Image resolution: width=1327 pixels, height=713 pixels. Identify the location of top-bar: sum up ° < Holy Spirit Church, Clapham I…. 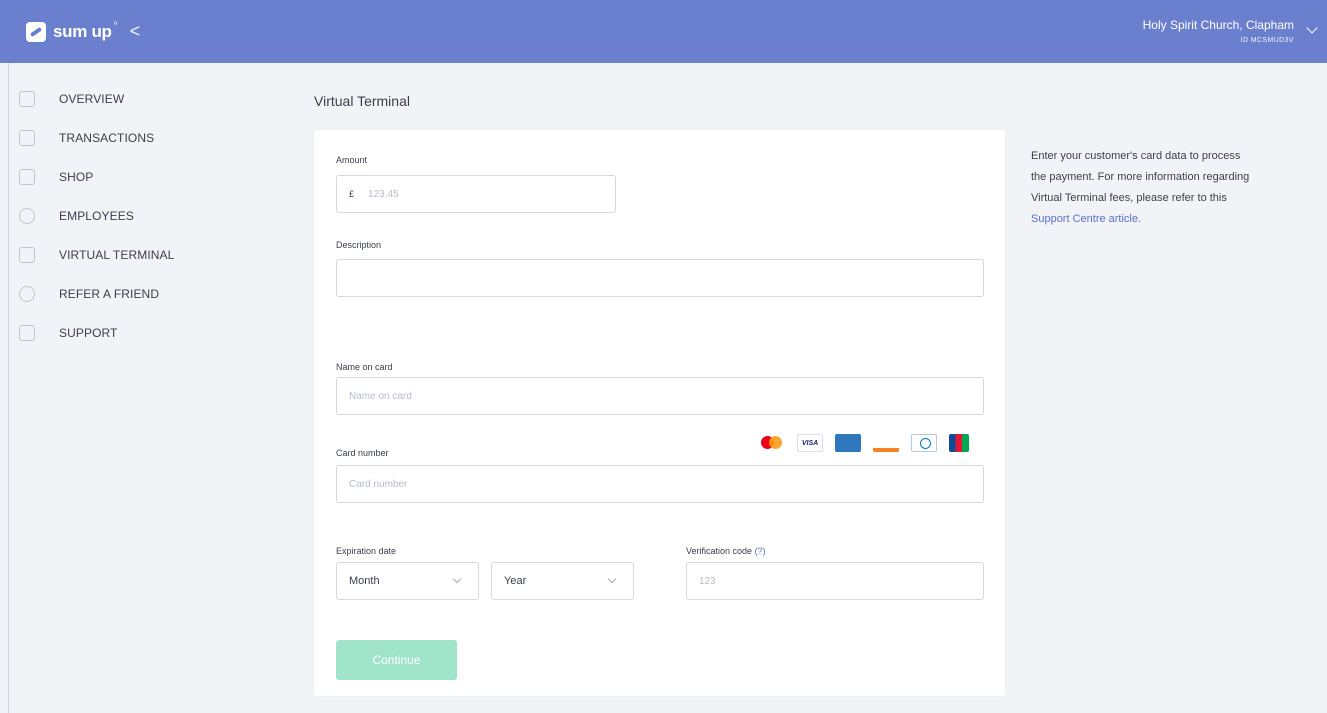
(663, 31).